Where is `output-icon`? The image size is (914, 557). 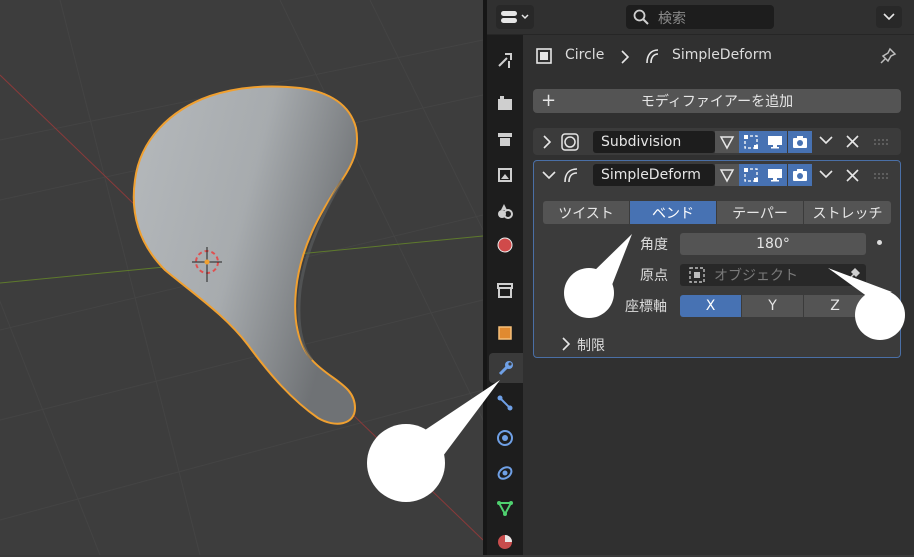
output-icon is located at coordinates (505, 139).